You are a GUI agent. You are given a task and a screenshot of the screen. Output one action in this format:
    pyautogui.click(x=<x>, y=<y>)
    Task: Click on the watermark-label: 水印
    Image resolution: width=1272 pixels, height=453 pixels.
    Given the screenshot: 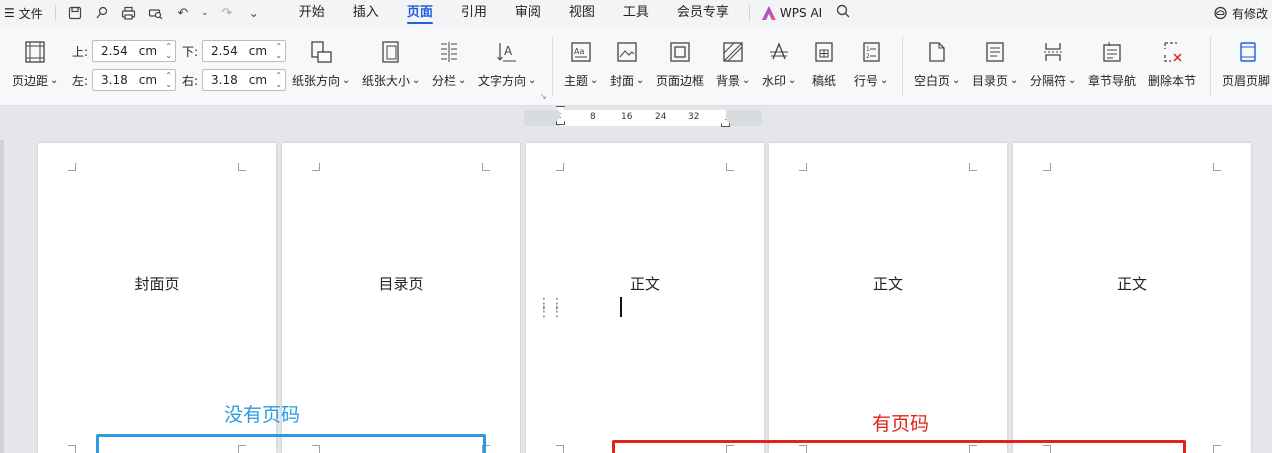 What is the action you would take?
    pyautogui.click(x=779, y=80)
    